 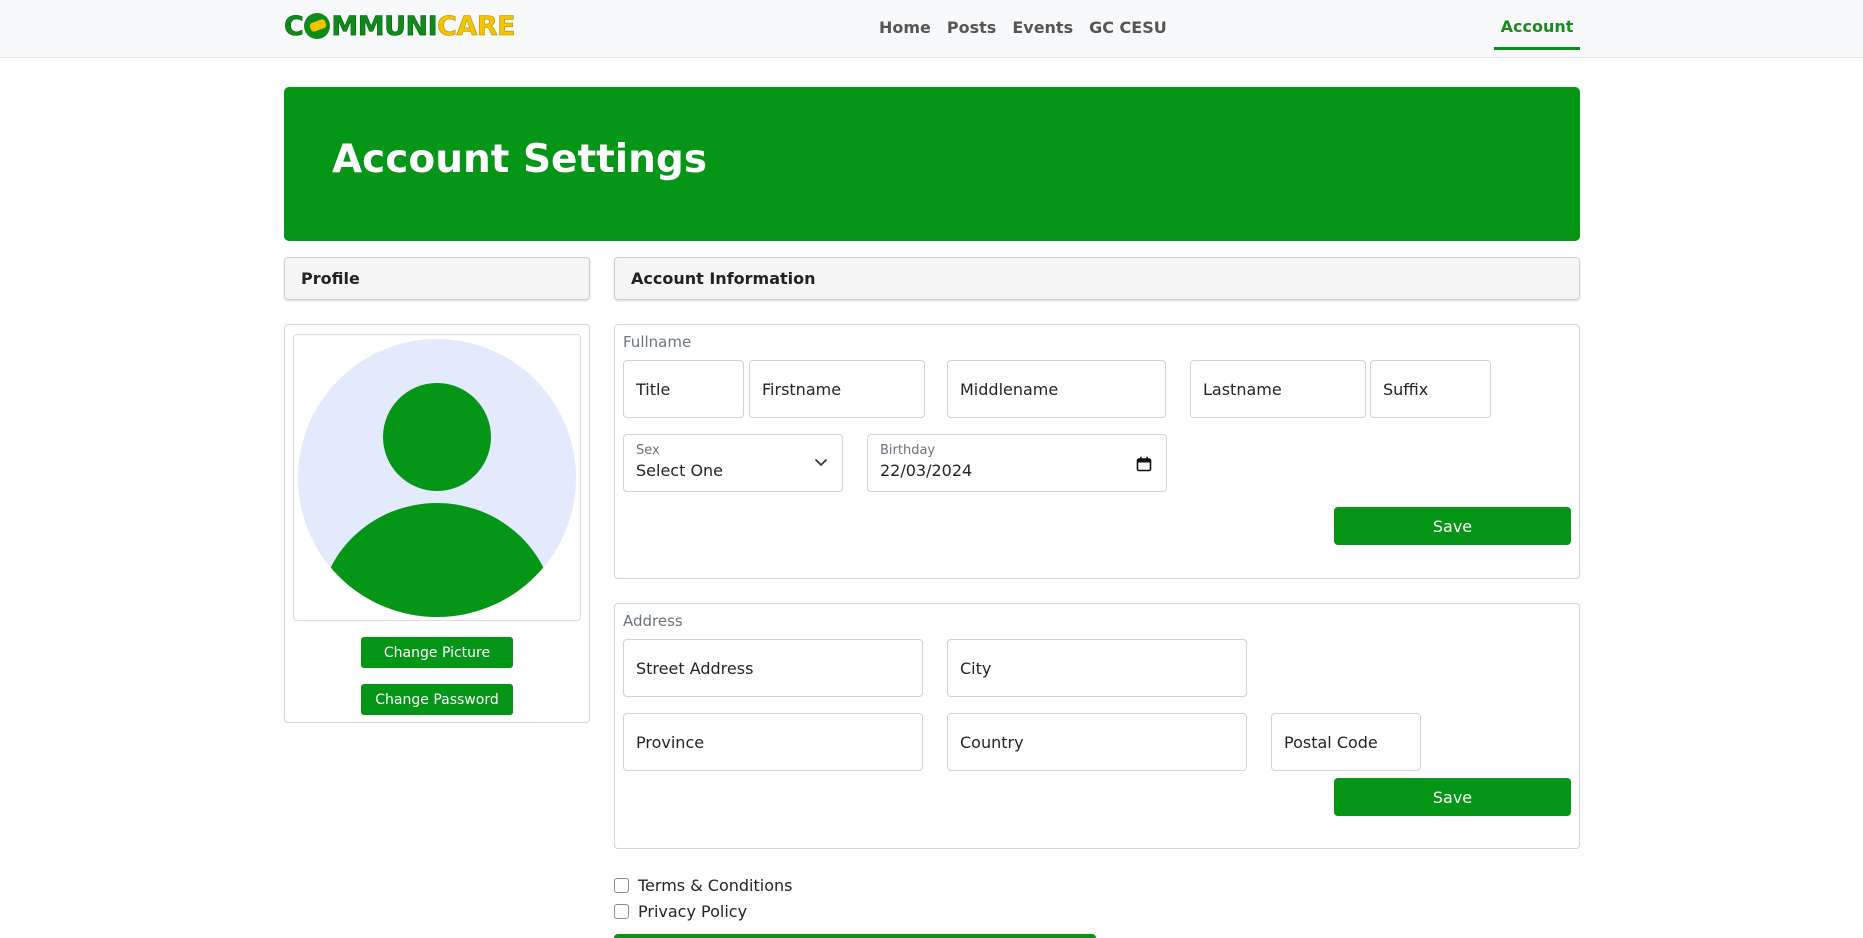 I want to click on nav-gc-cesu: GC CESU, so click(x=1128, y=27).